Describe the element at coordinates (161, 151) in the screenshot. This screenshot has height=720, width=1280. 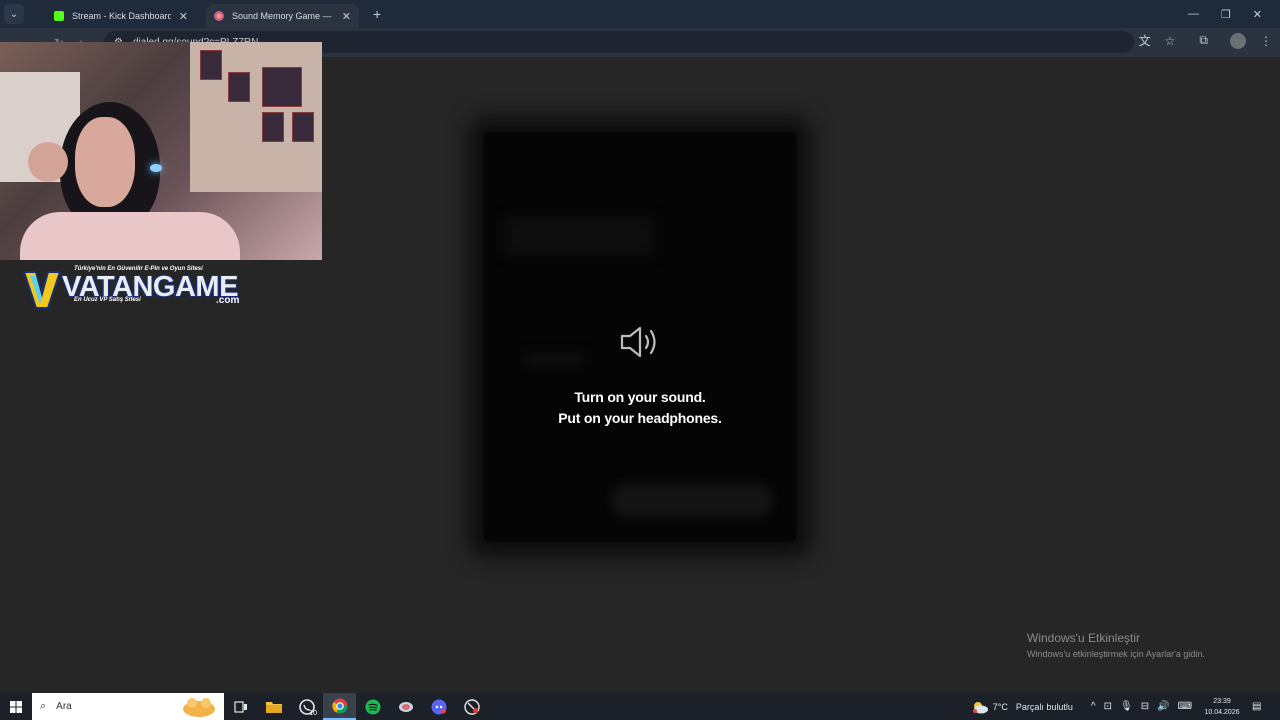
I see `webcam-overlay` at that location.